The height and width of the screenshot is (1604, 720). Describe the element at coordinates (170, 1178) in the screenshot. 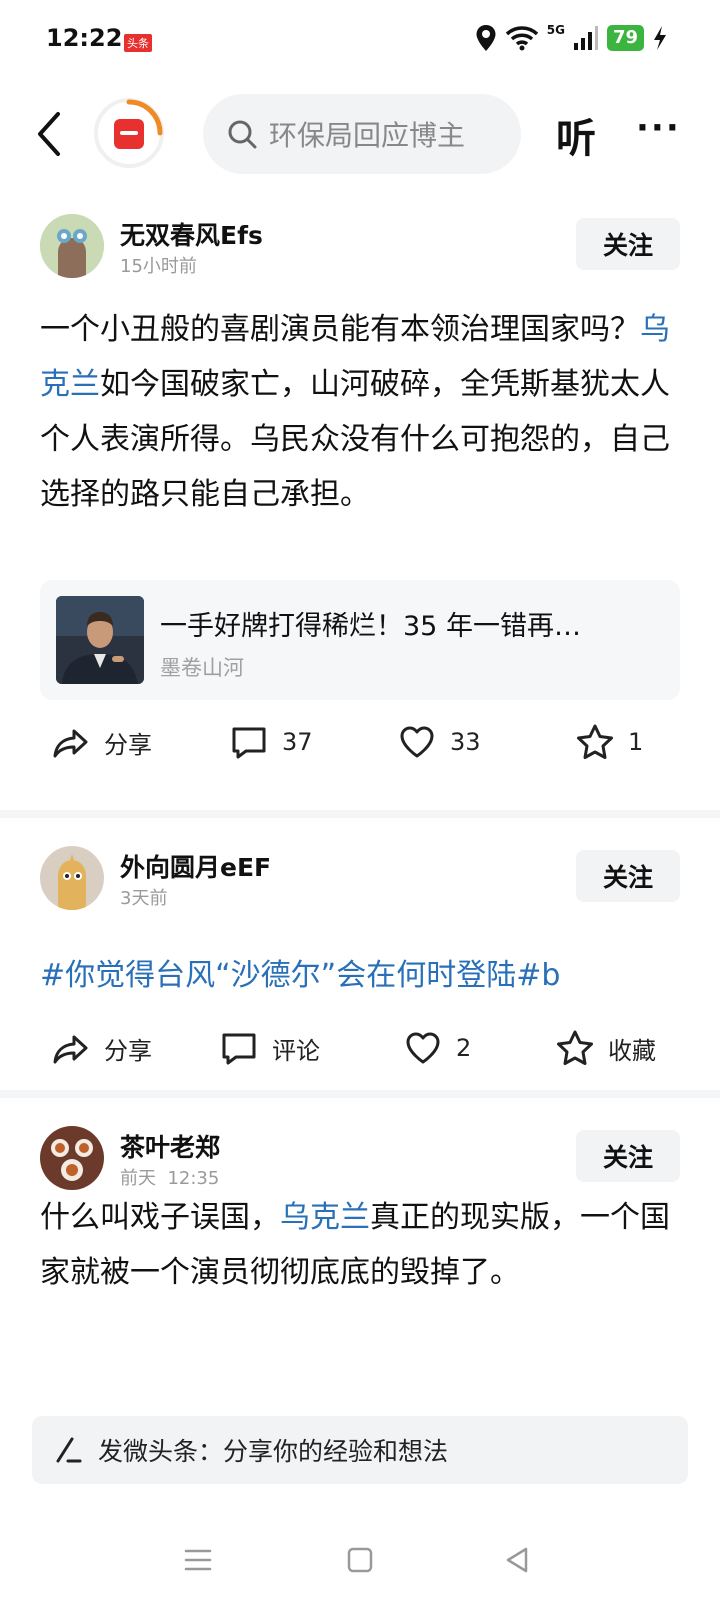

I see `post-time: 前天 12:35` at that location.